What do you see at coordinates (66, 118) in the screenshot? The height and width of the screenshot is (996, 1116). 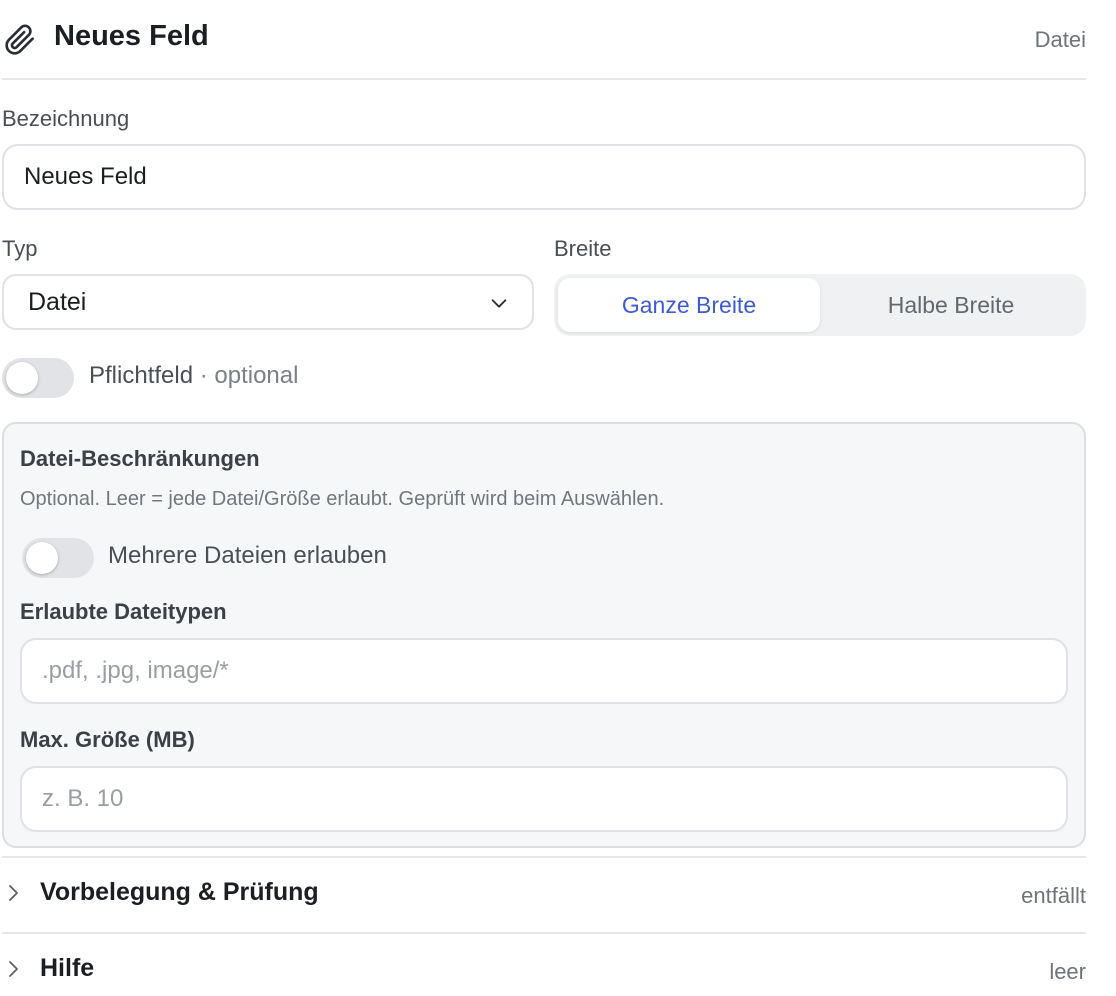 I see `bezeichnung-label: Bezeichnung` at bounding box center [66, 118].